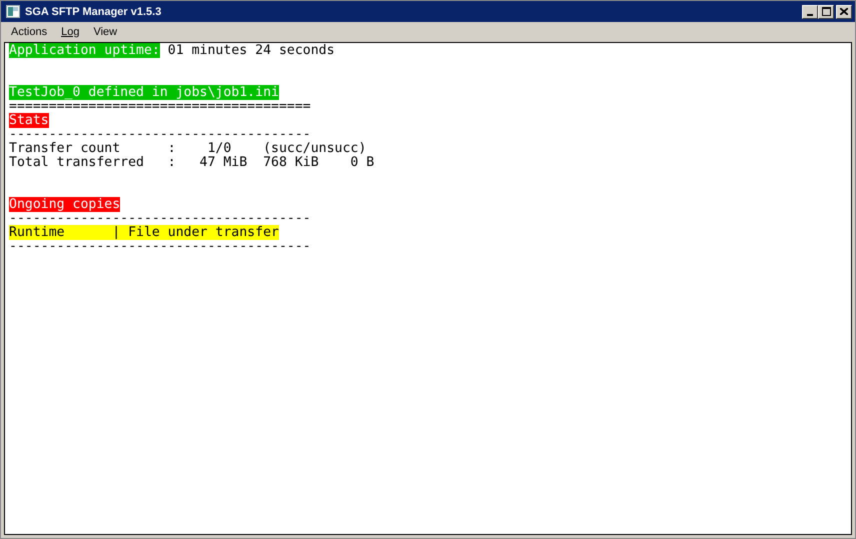 The width and height of the screenshot is (856, 539). I want to click on menu-item: Log, so click(70, 32).